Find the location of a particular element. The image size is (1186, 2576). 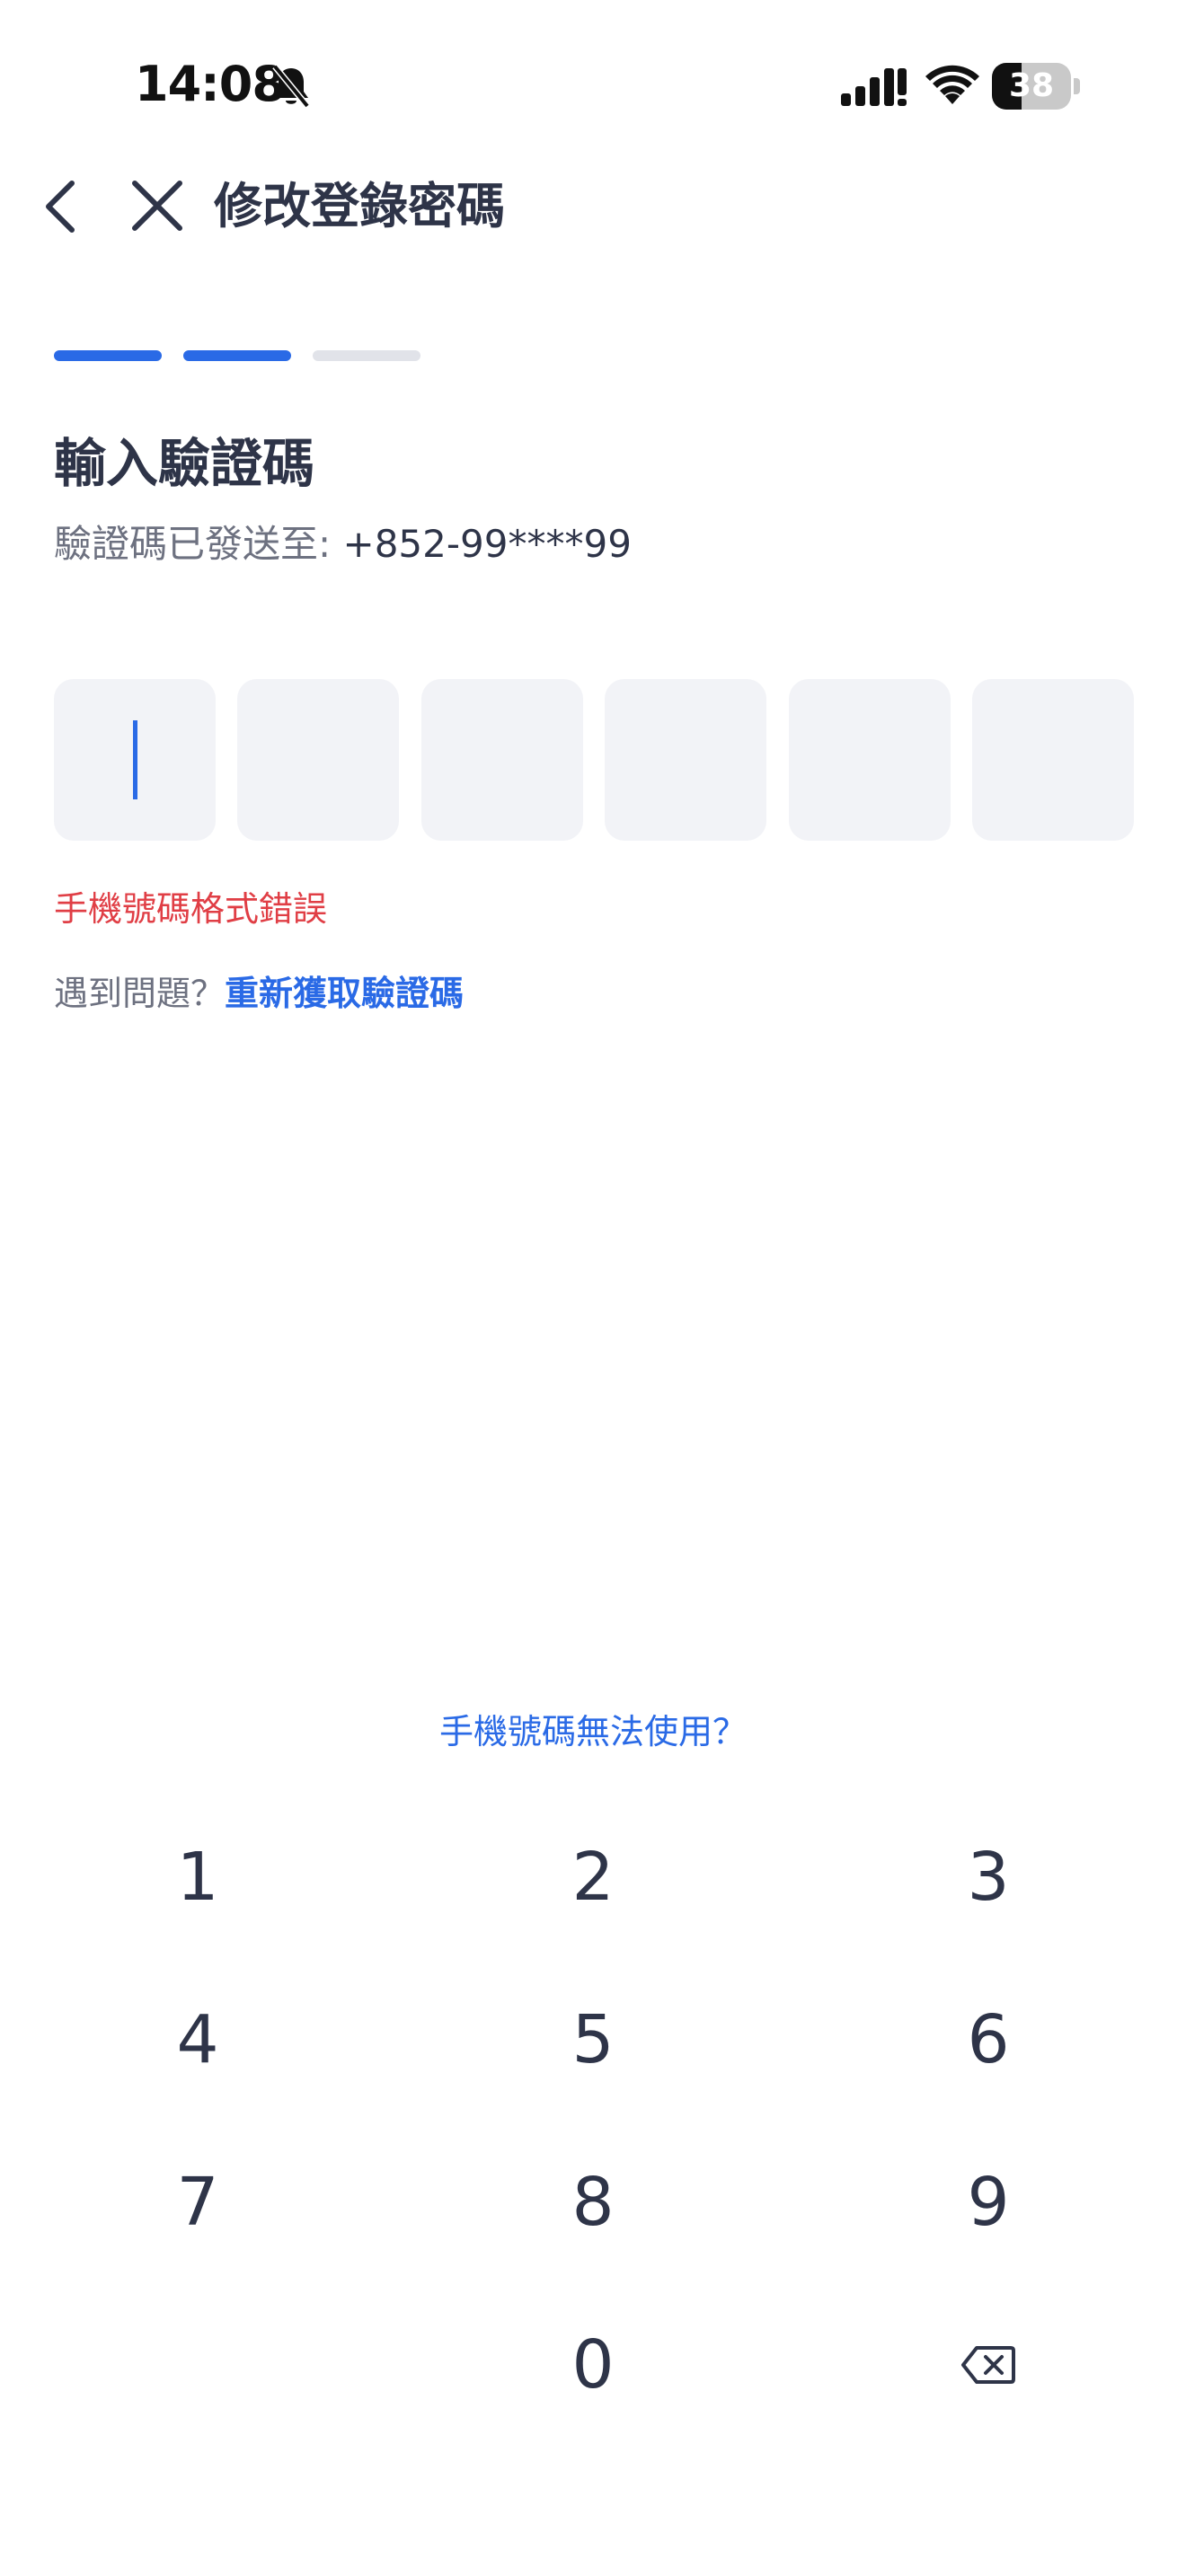

heading: 輸入驗證碼 is located at coordinates (184, 463).